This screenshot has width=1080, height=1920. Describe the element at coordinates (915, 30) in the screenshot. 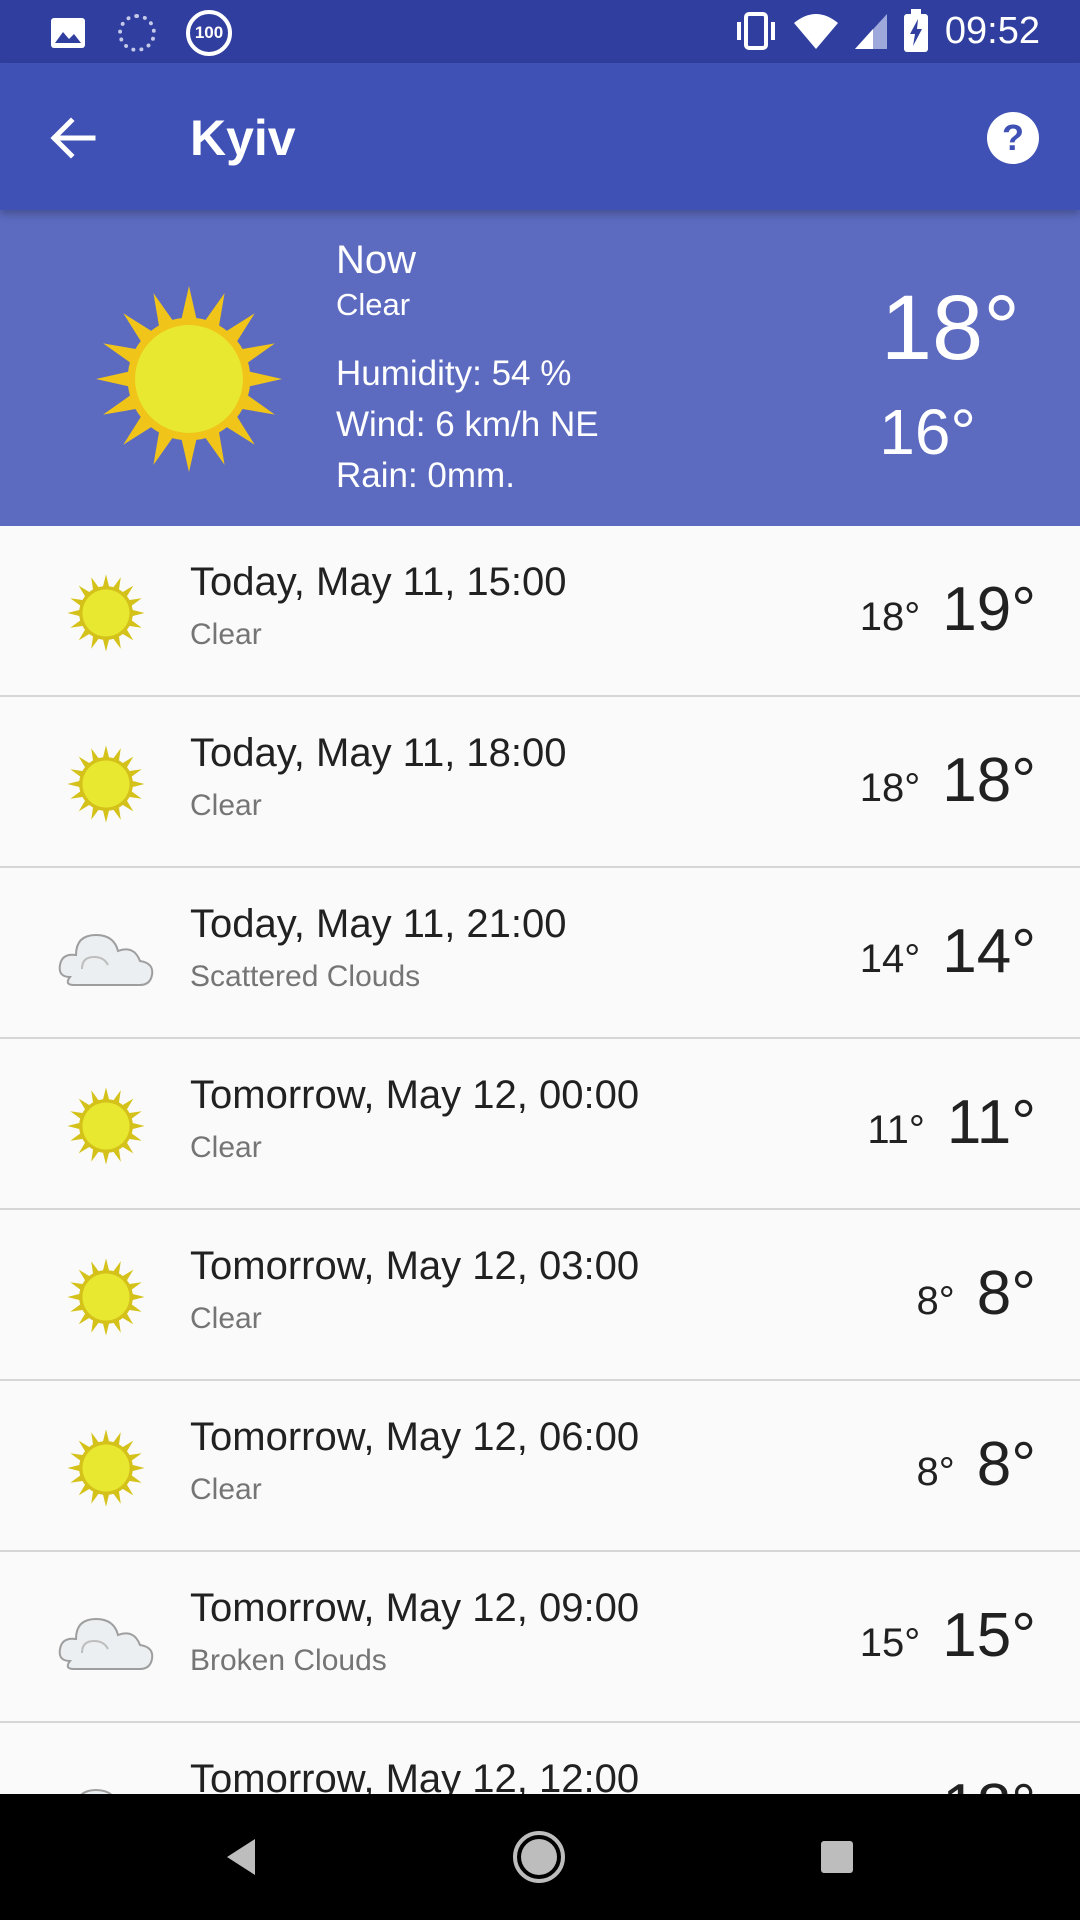

I see `battery-charging-icon` at that location.